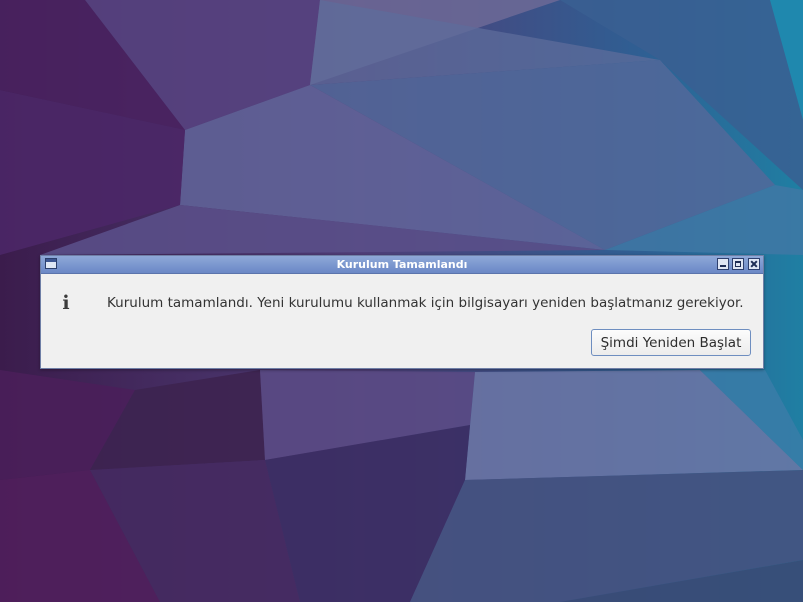 The width and height of the screenshot is (803, 602). Describe the element at coordinates (738, 264) in the screenshot. I see `maximize-icon` at that location.